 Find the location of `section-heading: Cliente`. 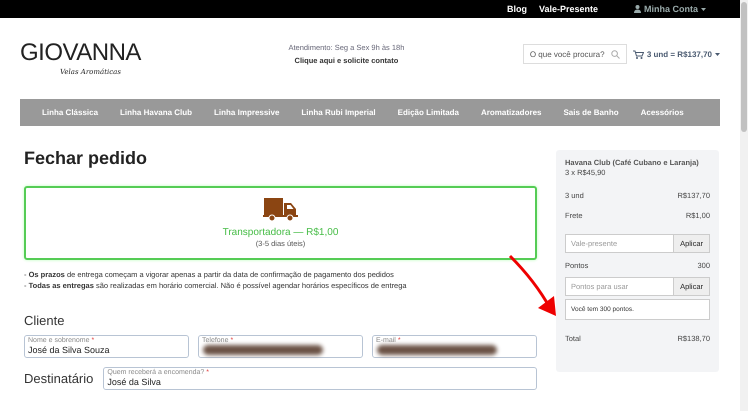

section-heading: Cliente is located at coordinates (45, 320).